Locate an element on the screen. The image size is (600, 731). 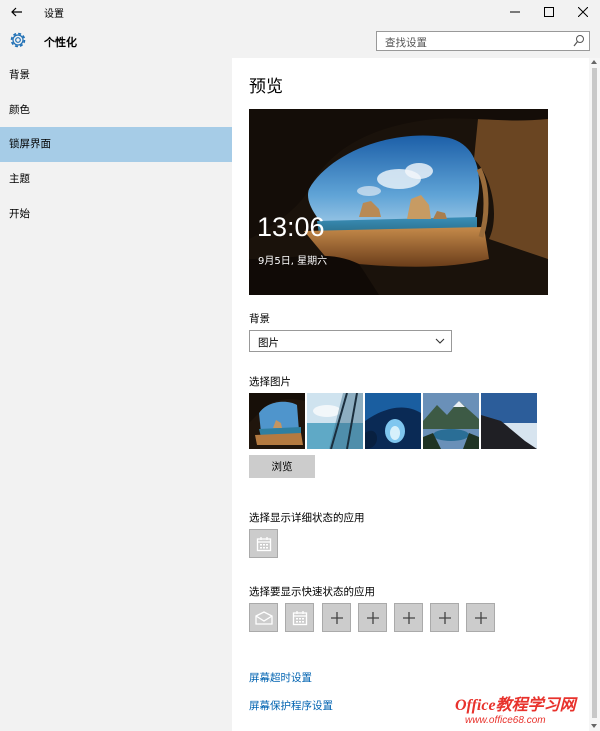
mail-icon is located at coordinates (263, 617).